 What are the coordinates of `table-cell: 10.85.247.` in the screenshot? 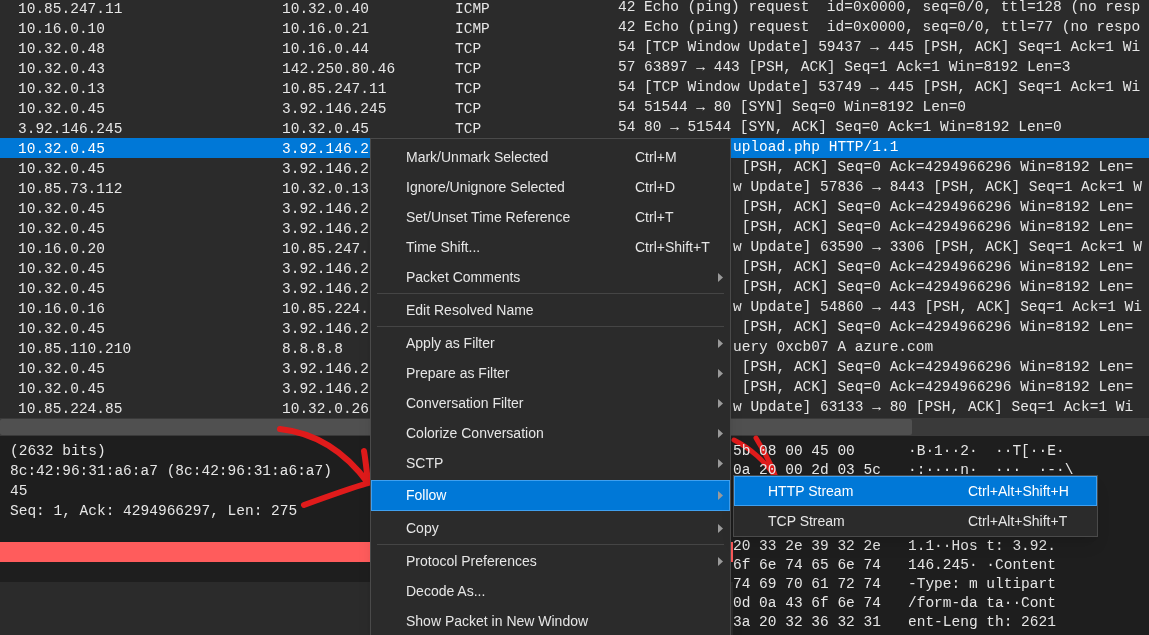 It's located at (325, 248).